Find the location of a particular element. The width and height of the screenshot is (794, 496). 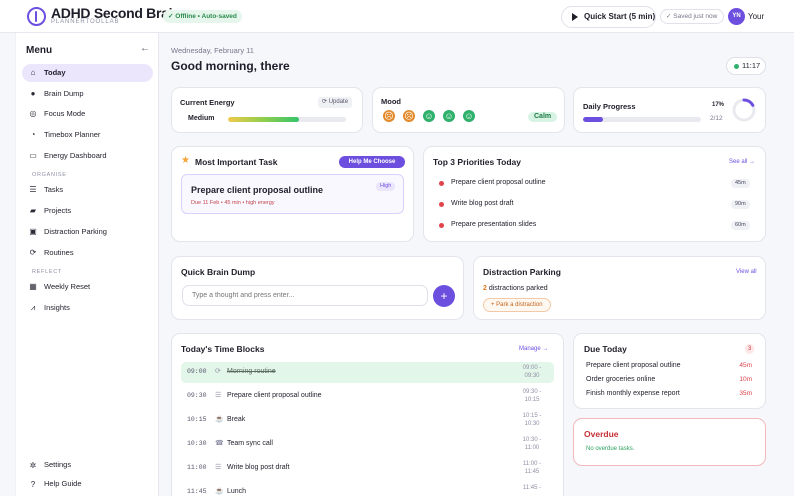

quick-start-label: Quick Start (5 min) is located at coordinates (620, 16).